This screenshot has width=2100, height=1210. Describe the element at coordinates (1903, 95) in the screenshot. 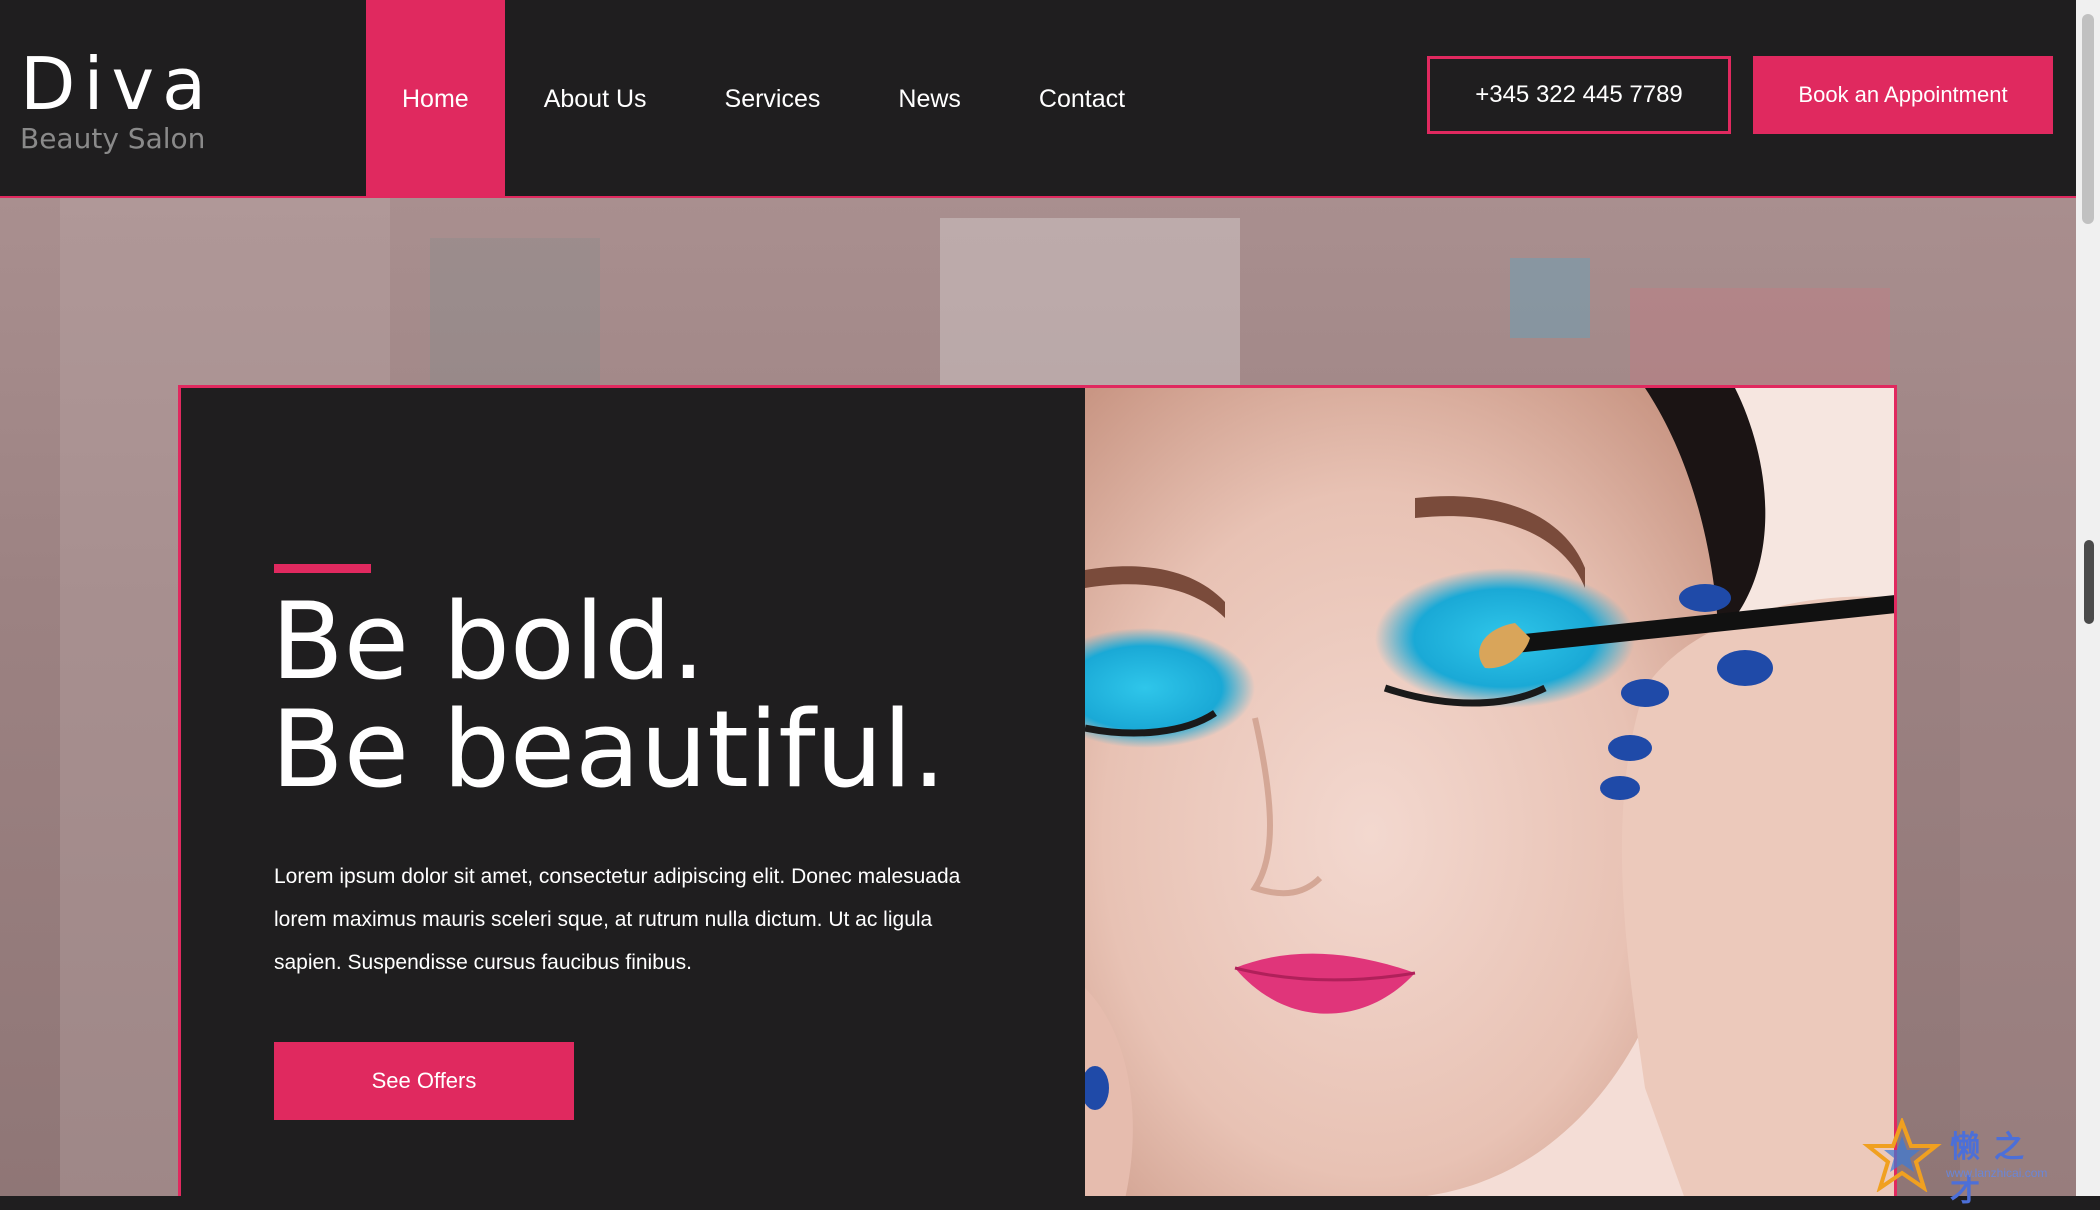

I see `book-appointment-button: Book an Appointment` at that location.